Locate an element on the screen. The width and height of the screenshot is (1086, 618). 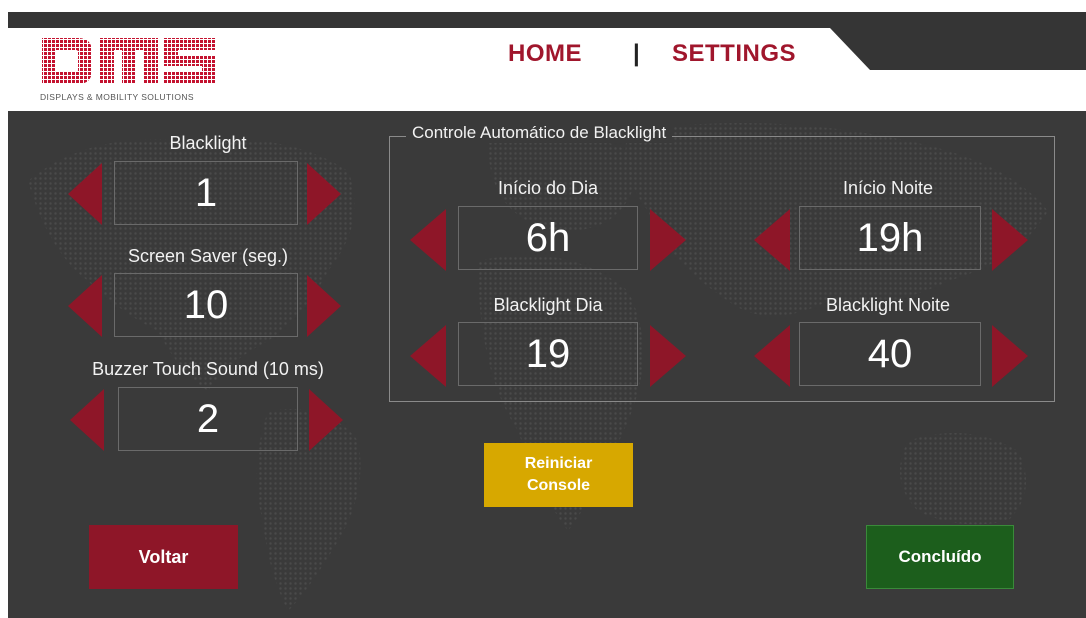
screen-saver-decrement-button is located at coordinates (85, 306).